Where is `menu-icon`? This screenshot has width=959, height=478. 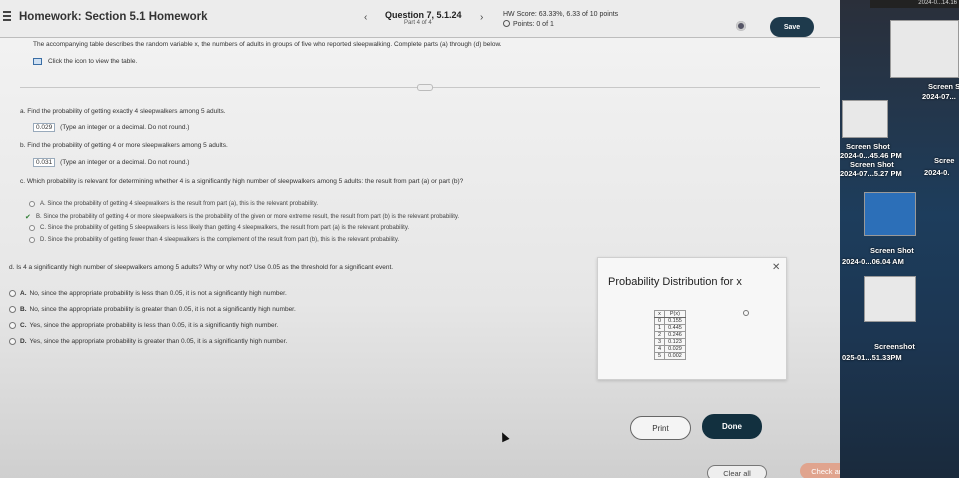 menu-icon is located at coordinates (7, 16).